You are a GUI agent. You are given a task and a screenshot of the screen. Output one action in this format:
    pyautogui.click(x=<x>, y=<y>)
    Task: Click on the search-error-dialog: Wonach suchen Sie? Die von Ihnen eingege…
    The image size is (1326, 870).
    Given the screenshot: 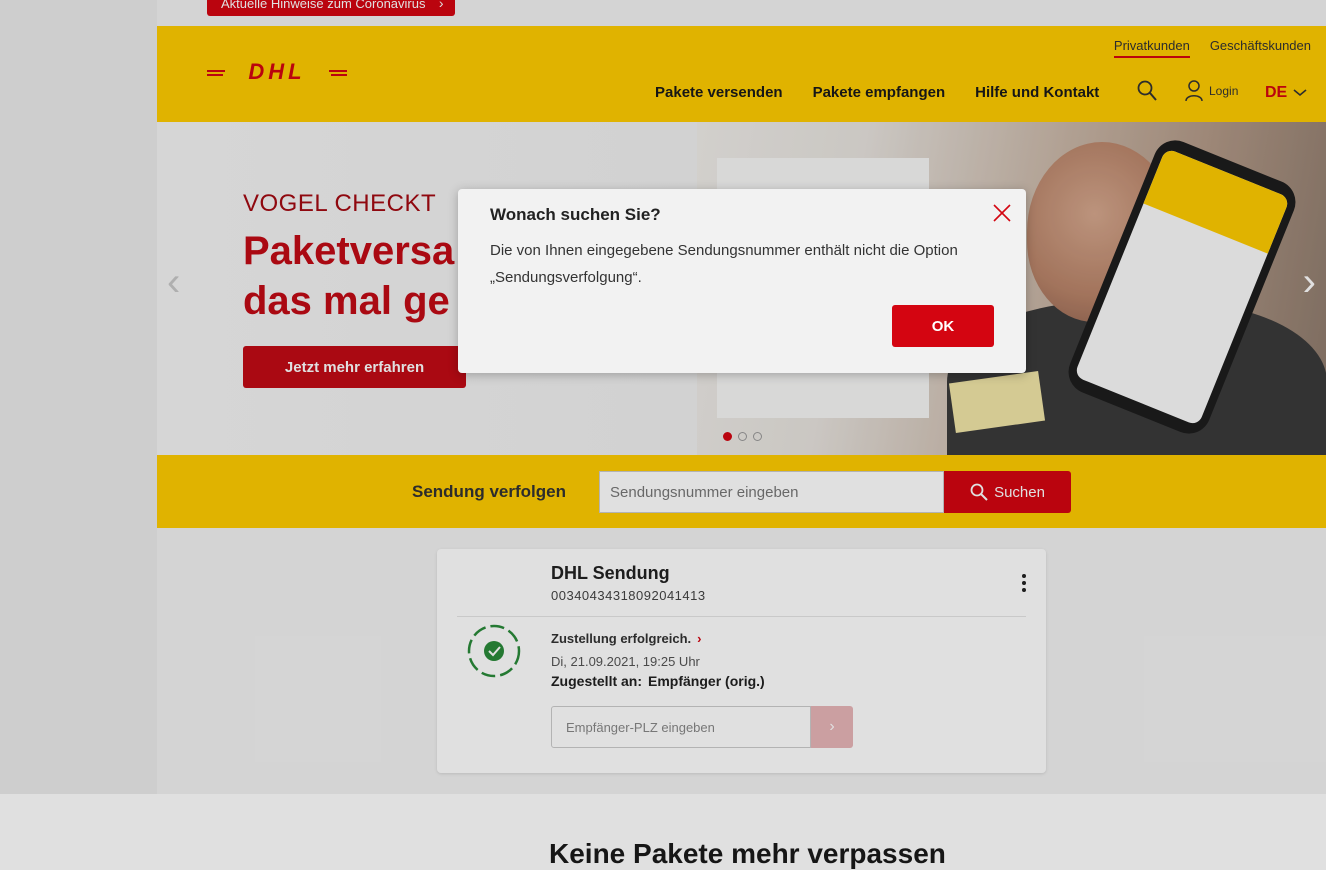 What is the action you would take?
    pyautogui.click(x=742, y=281)
    